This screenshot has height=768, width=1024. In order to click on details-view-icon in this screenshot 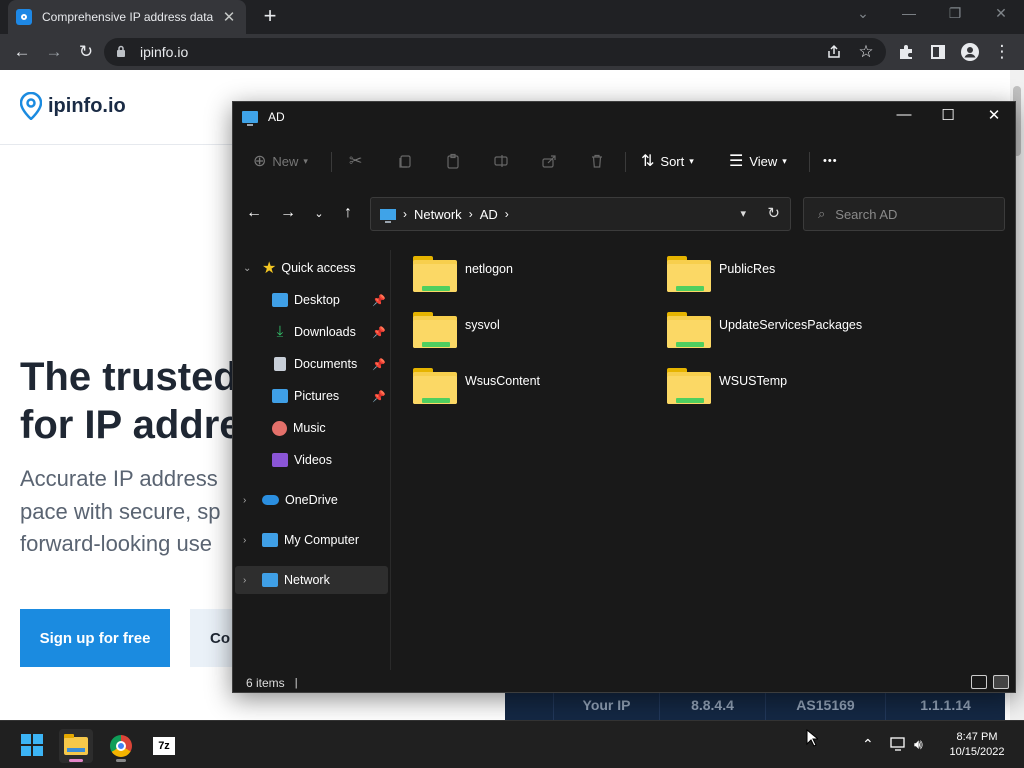, I will do `click(979, 682)`.